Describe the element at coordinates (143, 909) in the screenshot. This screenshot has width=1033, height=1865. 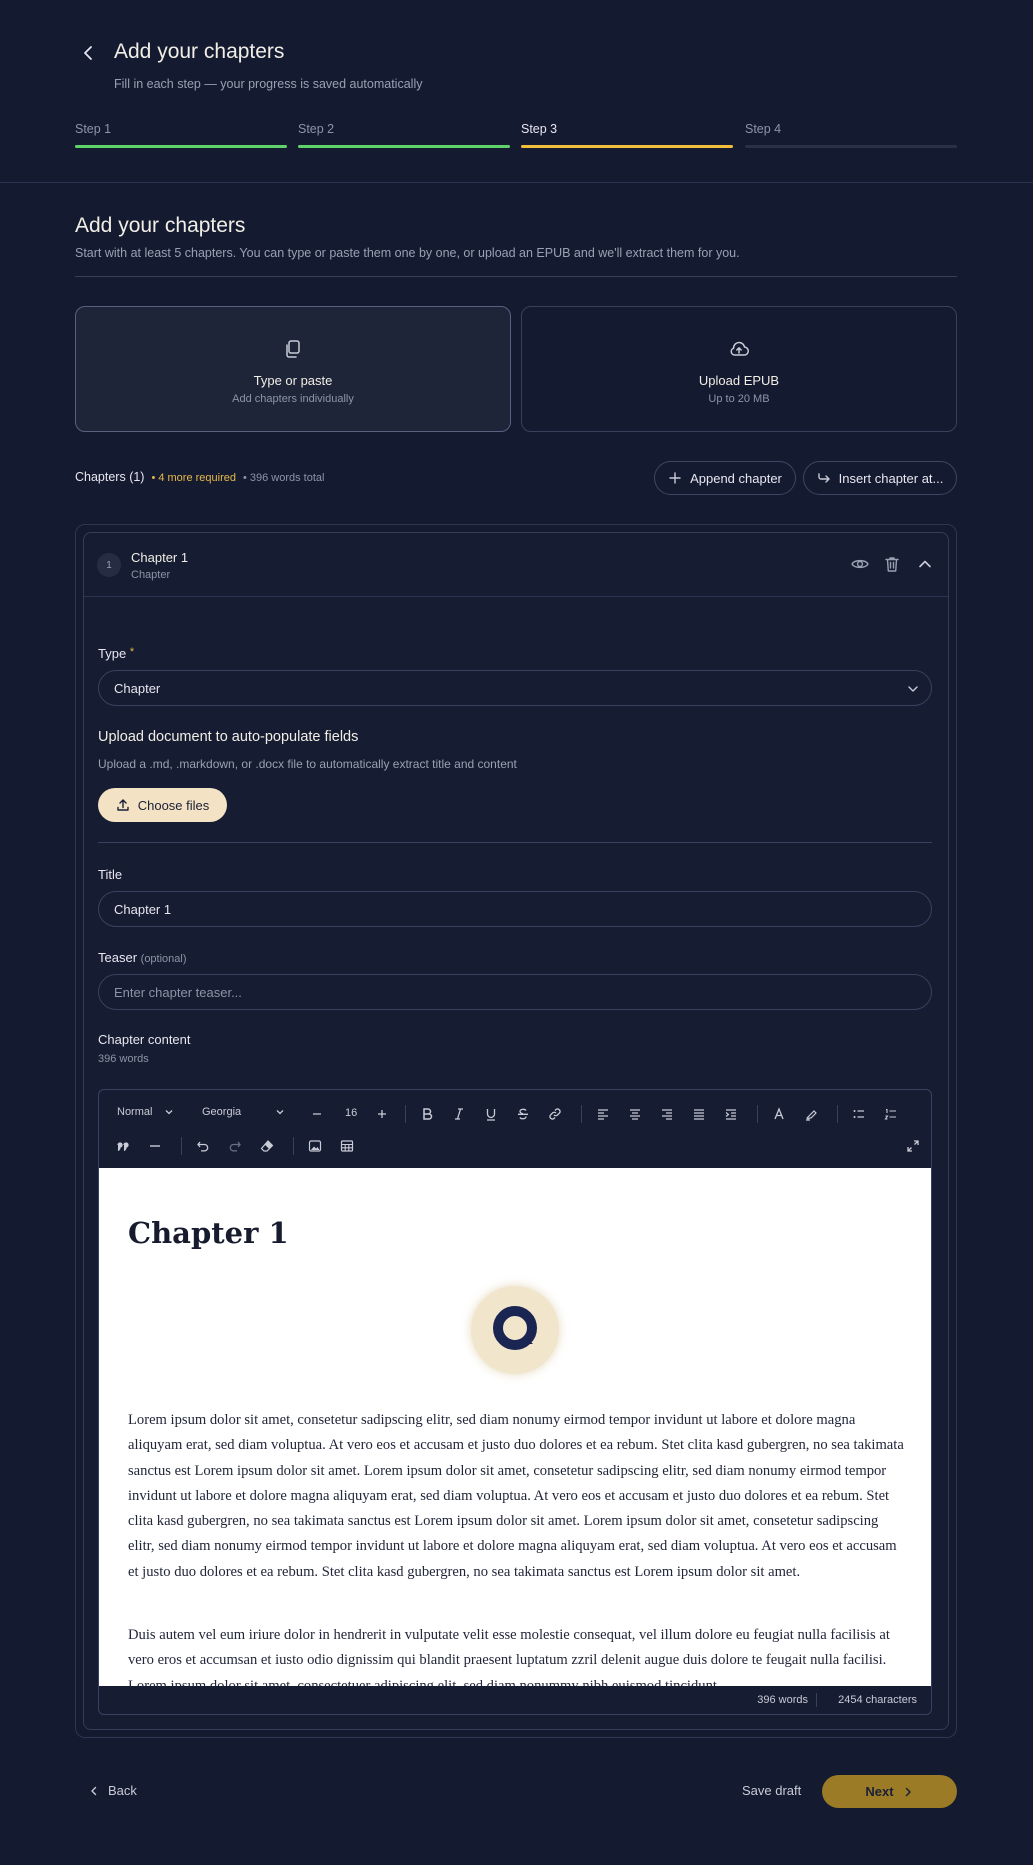
I see `title-input-value: Chapter 1` at that location.